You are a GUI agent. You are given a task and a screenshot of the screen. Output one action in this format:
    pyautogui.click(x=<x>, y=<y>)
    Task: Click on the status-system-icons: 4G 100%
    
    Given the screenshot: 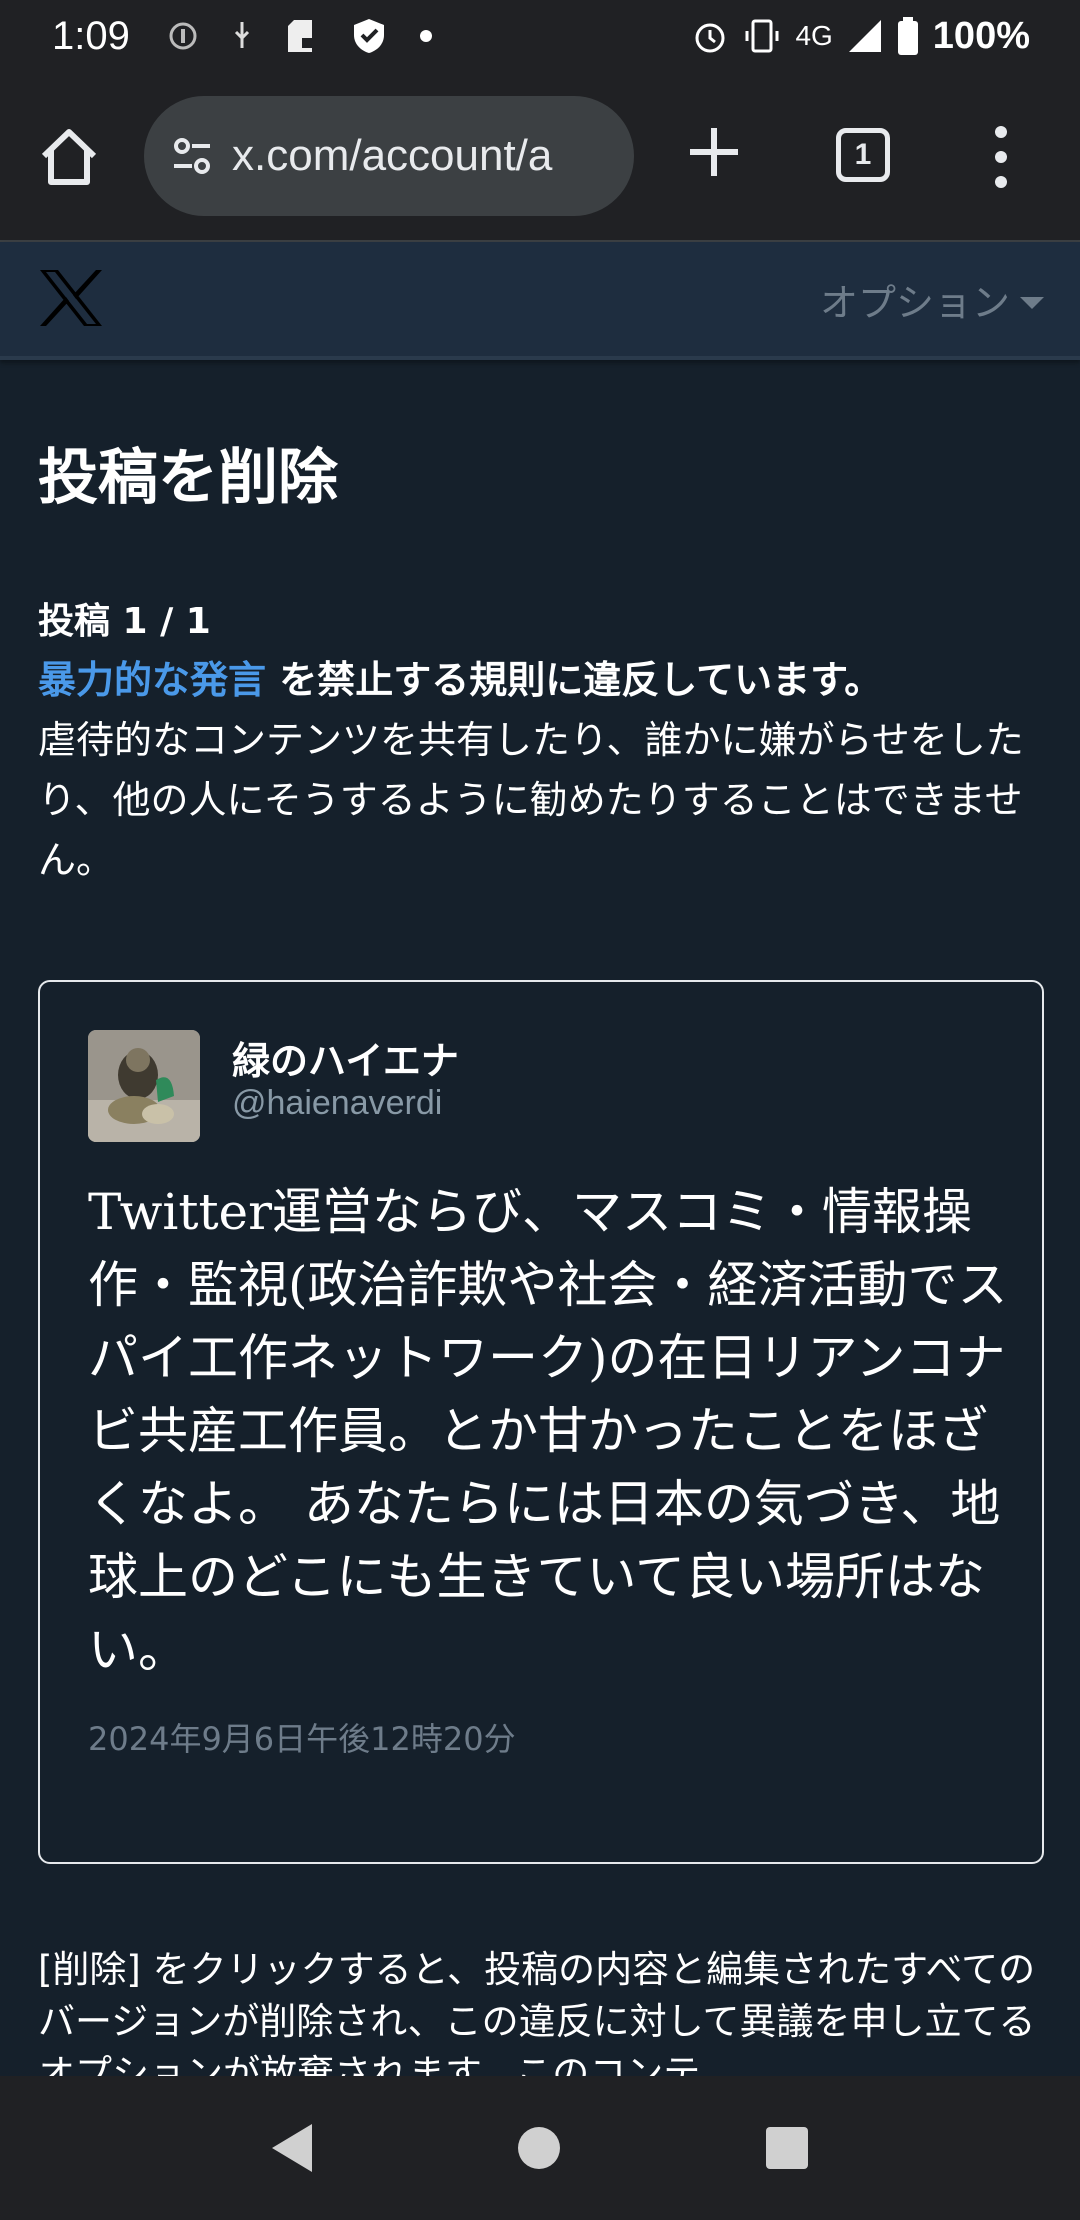 What is the action you would take?
    pyautogui.click(x=860, y=36)
    